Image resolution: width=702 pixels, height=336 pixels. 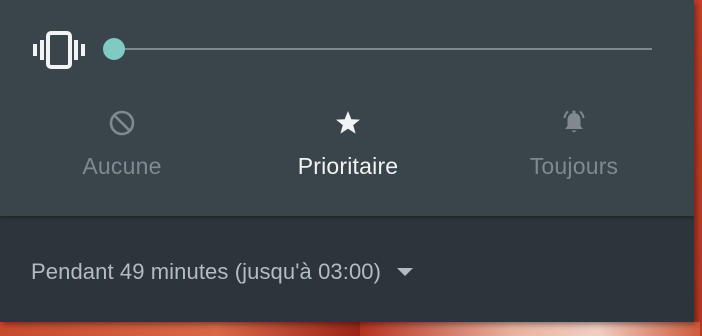 I want to click on slider-track, so click(x=383, y=49).